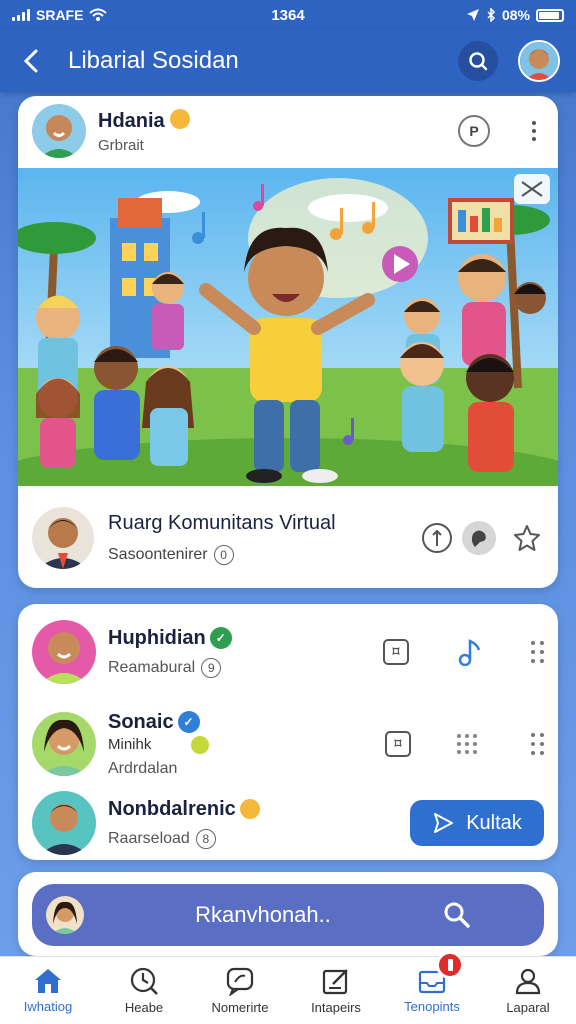  Describe the element at coordinates (222, 522) in the screenshot. I see `community-title: Ruarg Komunitans Virtual` at that location.